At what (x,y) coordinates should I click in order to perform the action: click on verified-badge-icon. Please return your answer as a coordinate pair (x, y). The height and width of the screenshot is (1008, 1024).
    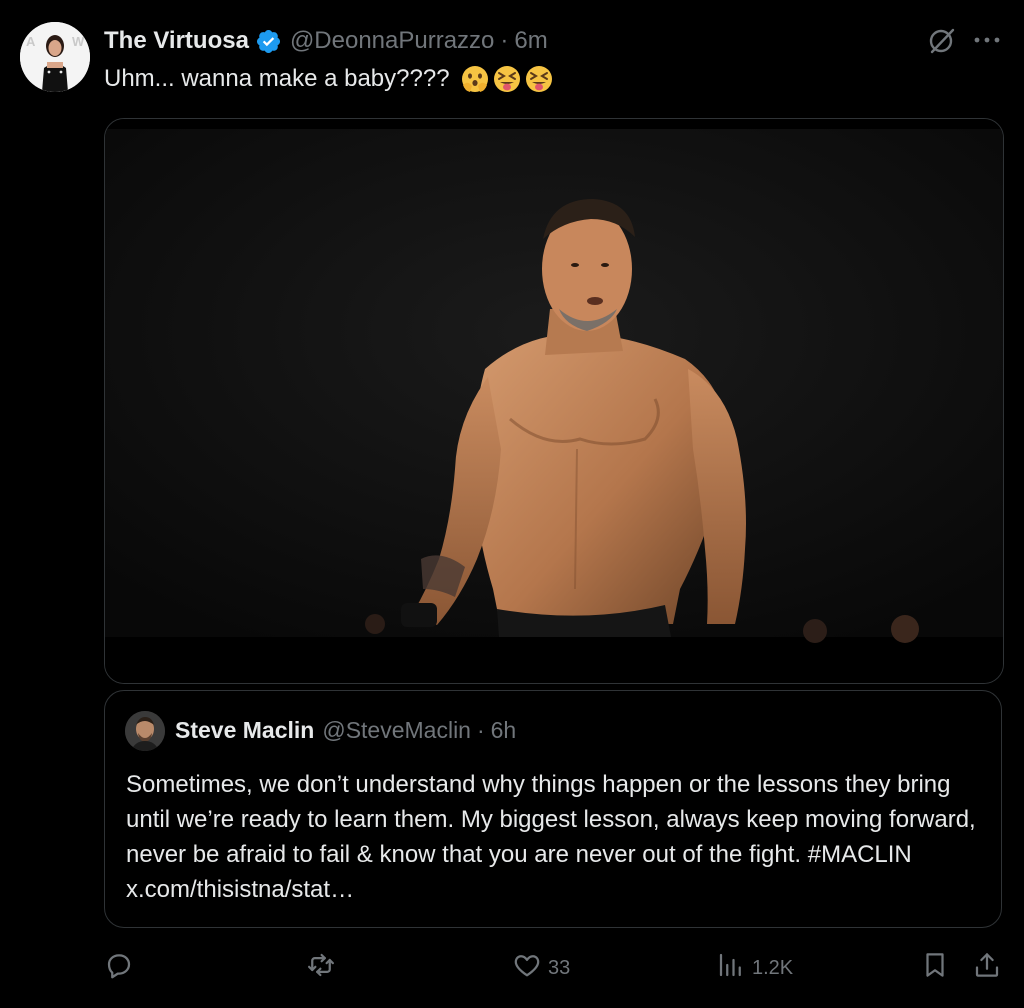
    Looking at the image, I should click on (268, 41).